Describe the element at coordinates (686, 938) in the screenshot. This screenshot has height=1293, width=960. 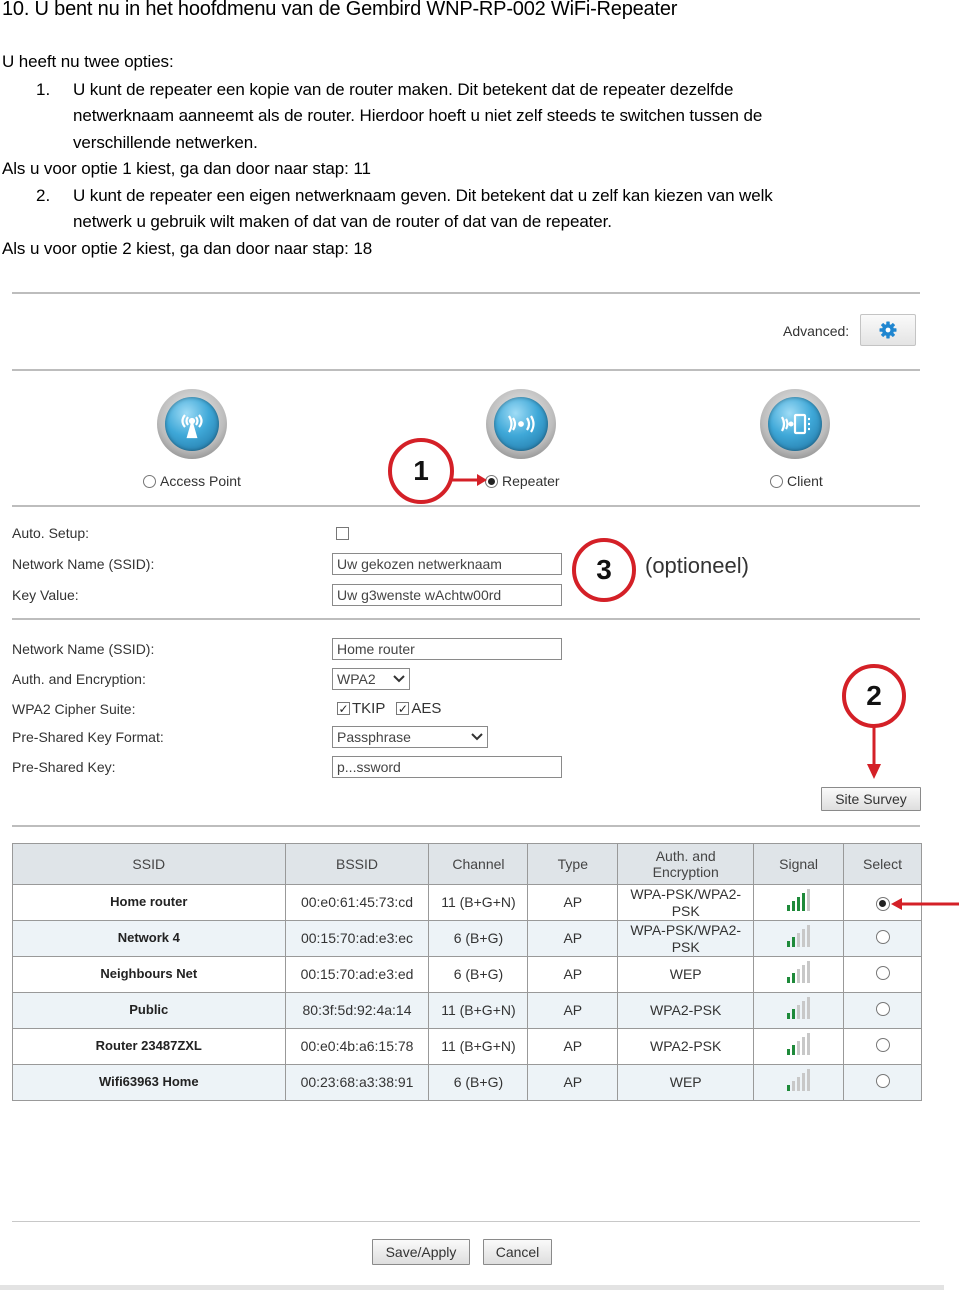
I see `cell-auth: WPA-PSK/WPA2-PSK` at that location.